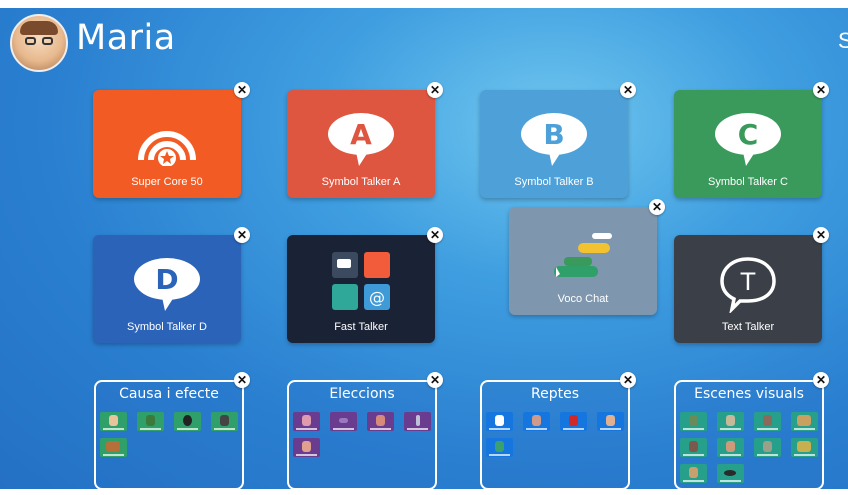 Image resolution: width=848 pixels, height=495 pixels. I want to click on tile-symbol-talker-b: B Symbol Talker B, so click(554, 144).